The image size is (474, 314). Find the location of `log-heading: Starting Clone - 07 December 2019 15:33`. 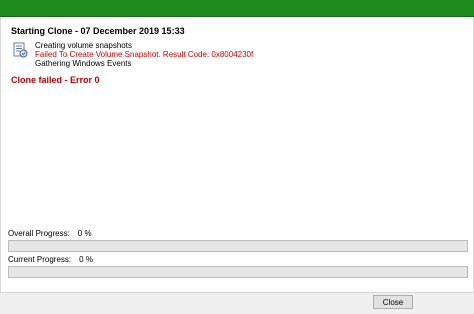

log-heading: Starting Clone - 07 December 2019 15:33 is located at coordinates (98, 31).